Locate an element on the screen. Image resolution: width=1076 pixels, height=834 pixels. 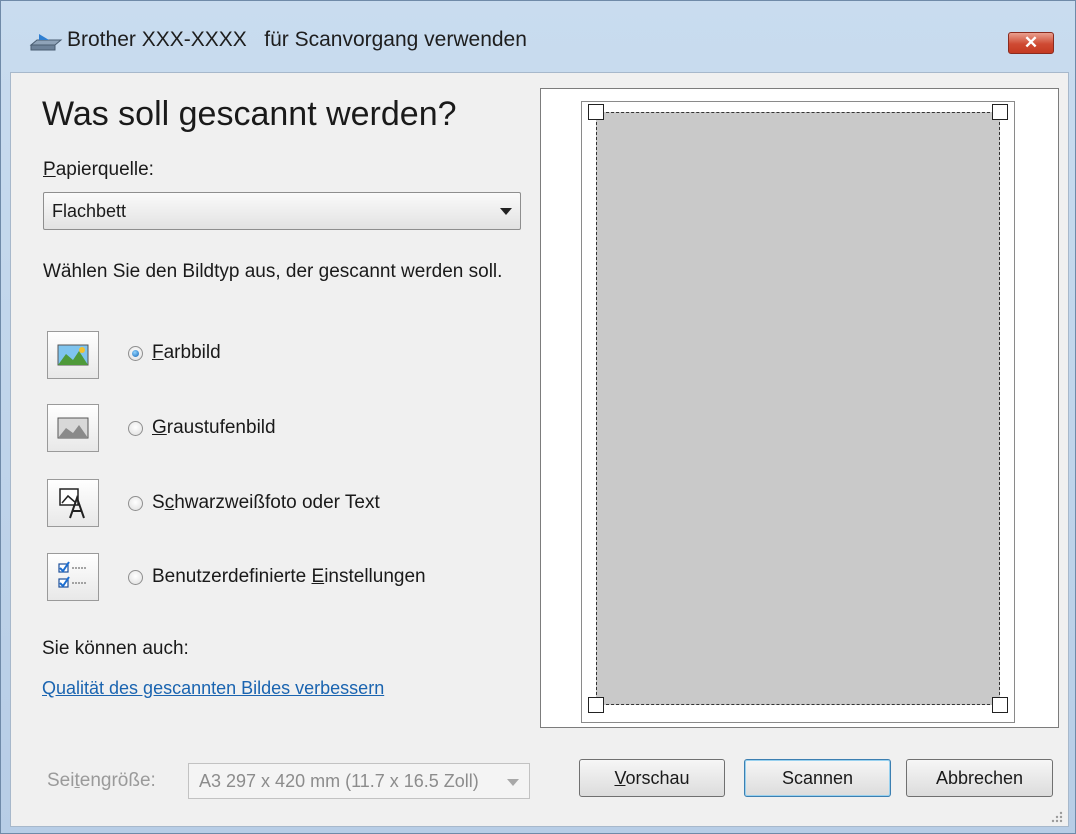
custom-settings-radio is located at coordinates (135, 577).